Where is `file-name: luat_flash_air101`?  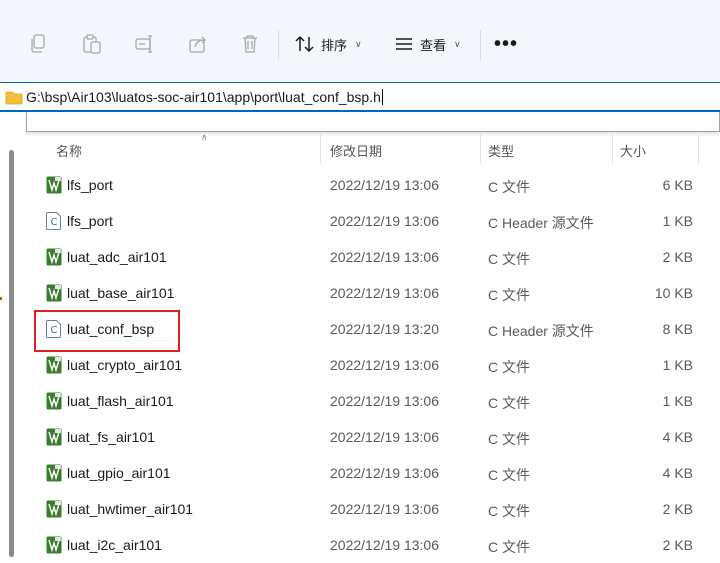
file-name: luat_flash_air101 is located at coordinates (120, 401).